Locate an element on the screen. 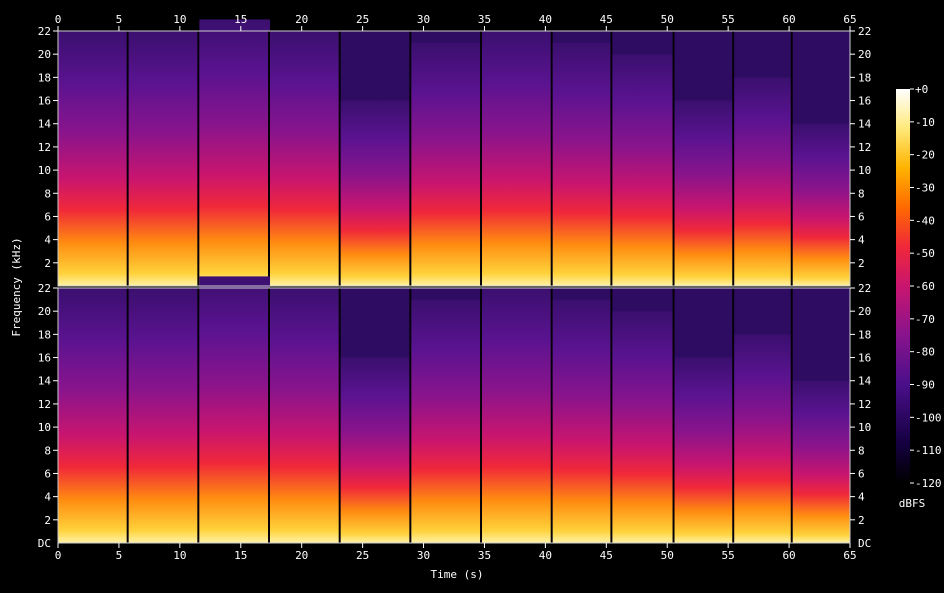  colorbar-tick-label: -90 is located at coordinates (925, 385).